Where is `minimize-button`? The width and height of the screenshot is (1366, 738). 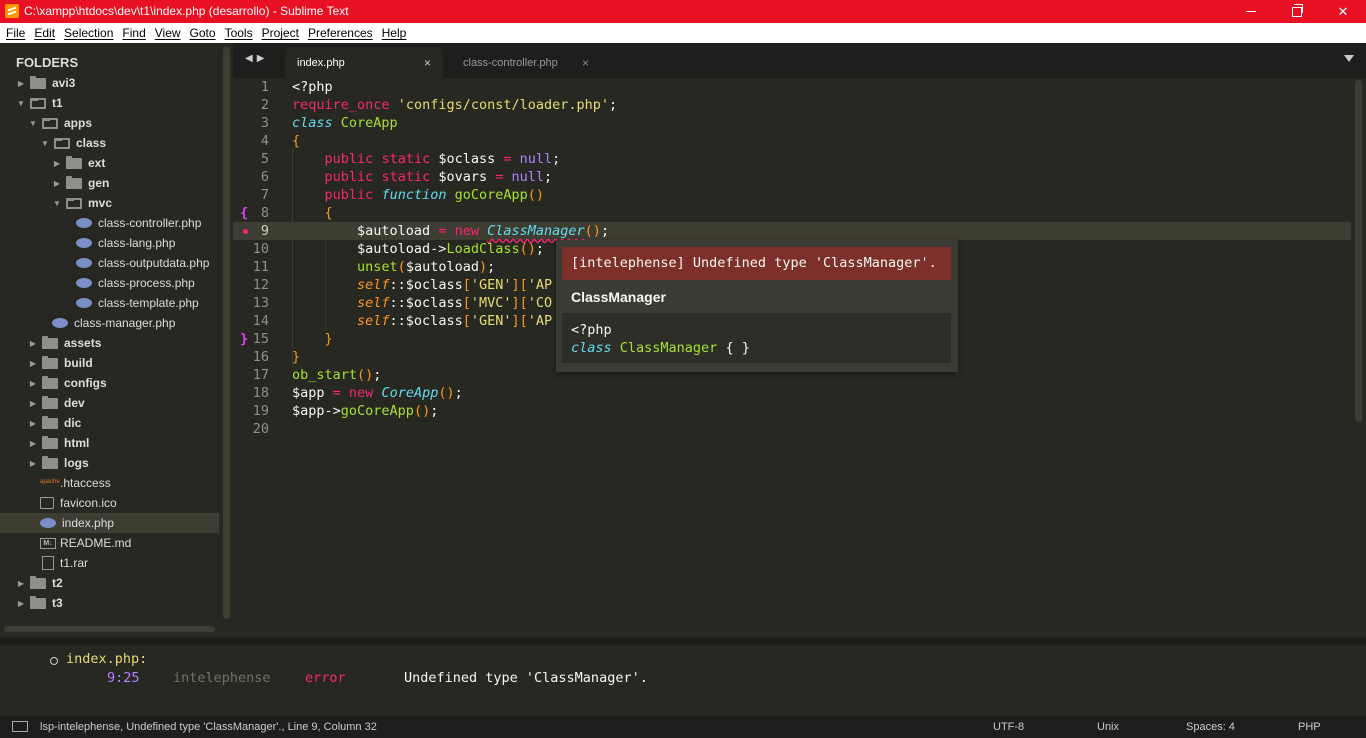
minimize-button is located at coordinates (1251, 11).